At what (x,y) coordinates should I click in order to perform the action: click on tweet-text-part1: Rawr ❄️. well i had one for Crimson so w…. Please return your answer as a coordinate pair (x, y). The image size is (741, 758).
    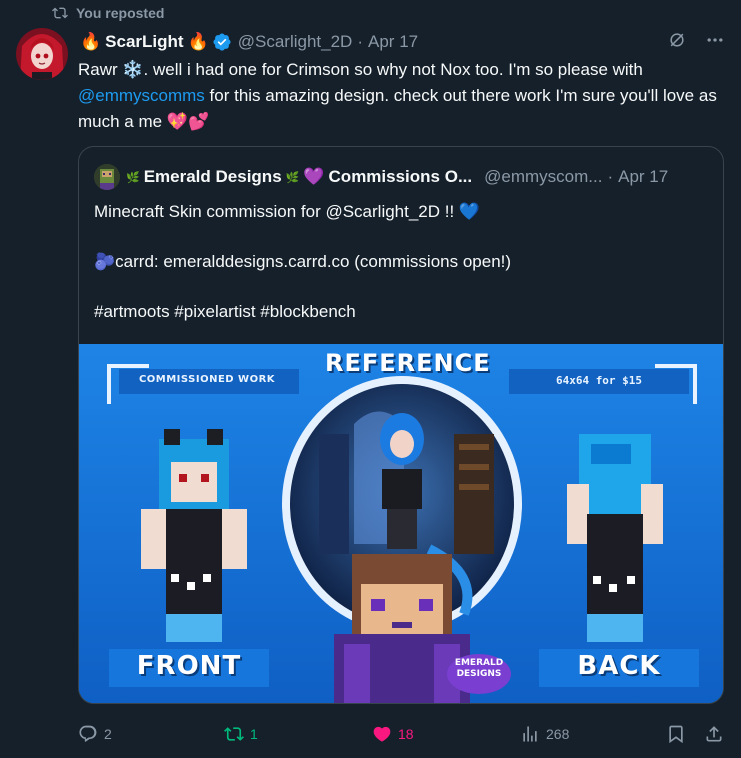
    Looking at the image, I should click on (360, 69).